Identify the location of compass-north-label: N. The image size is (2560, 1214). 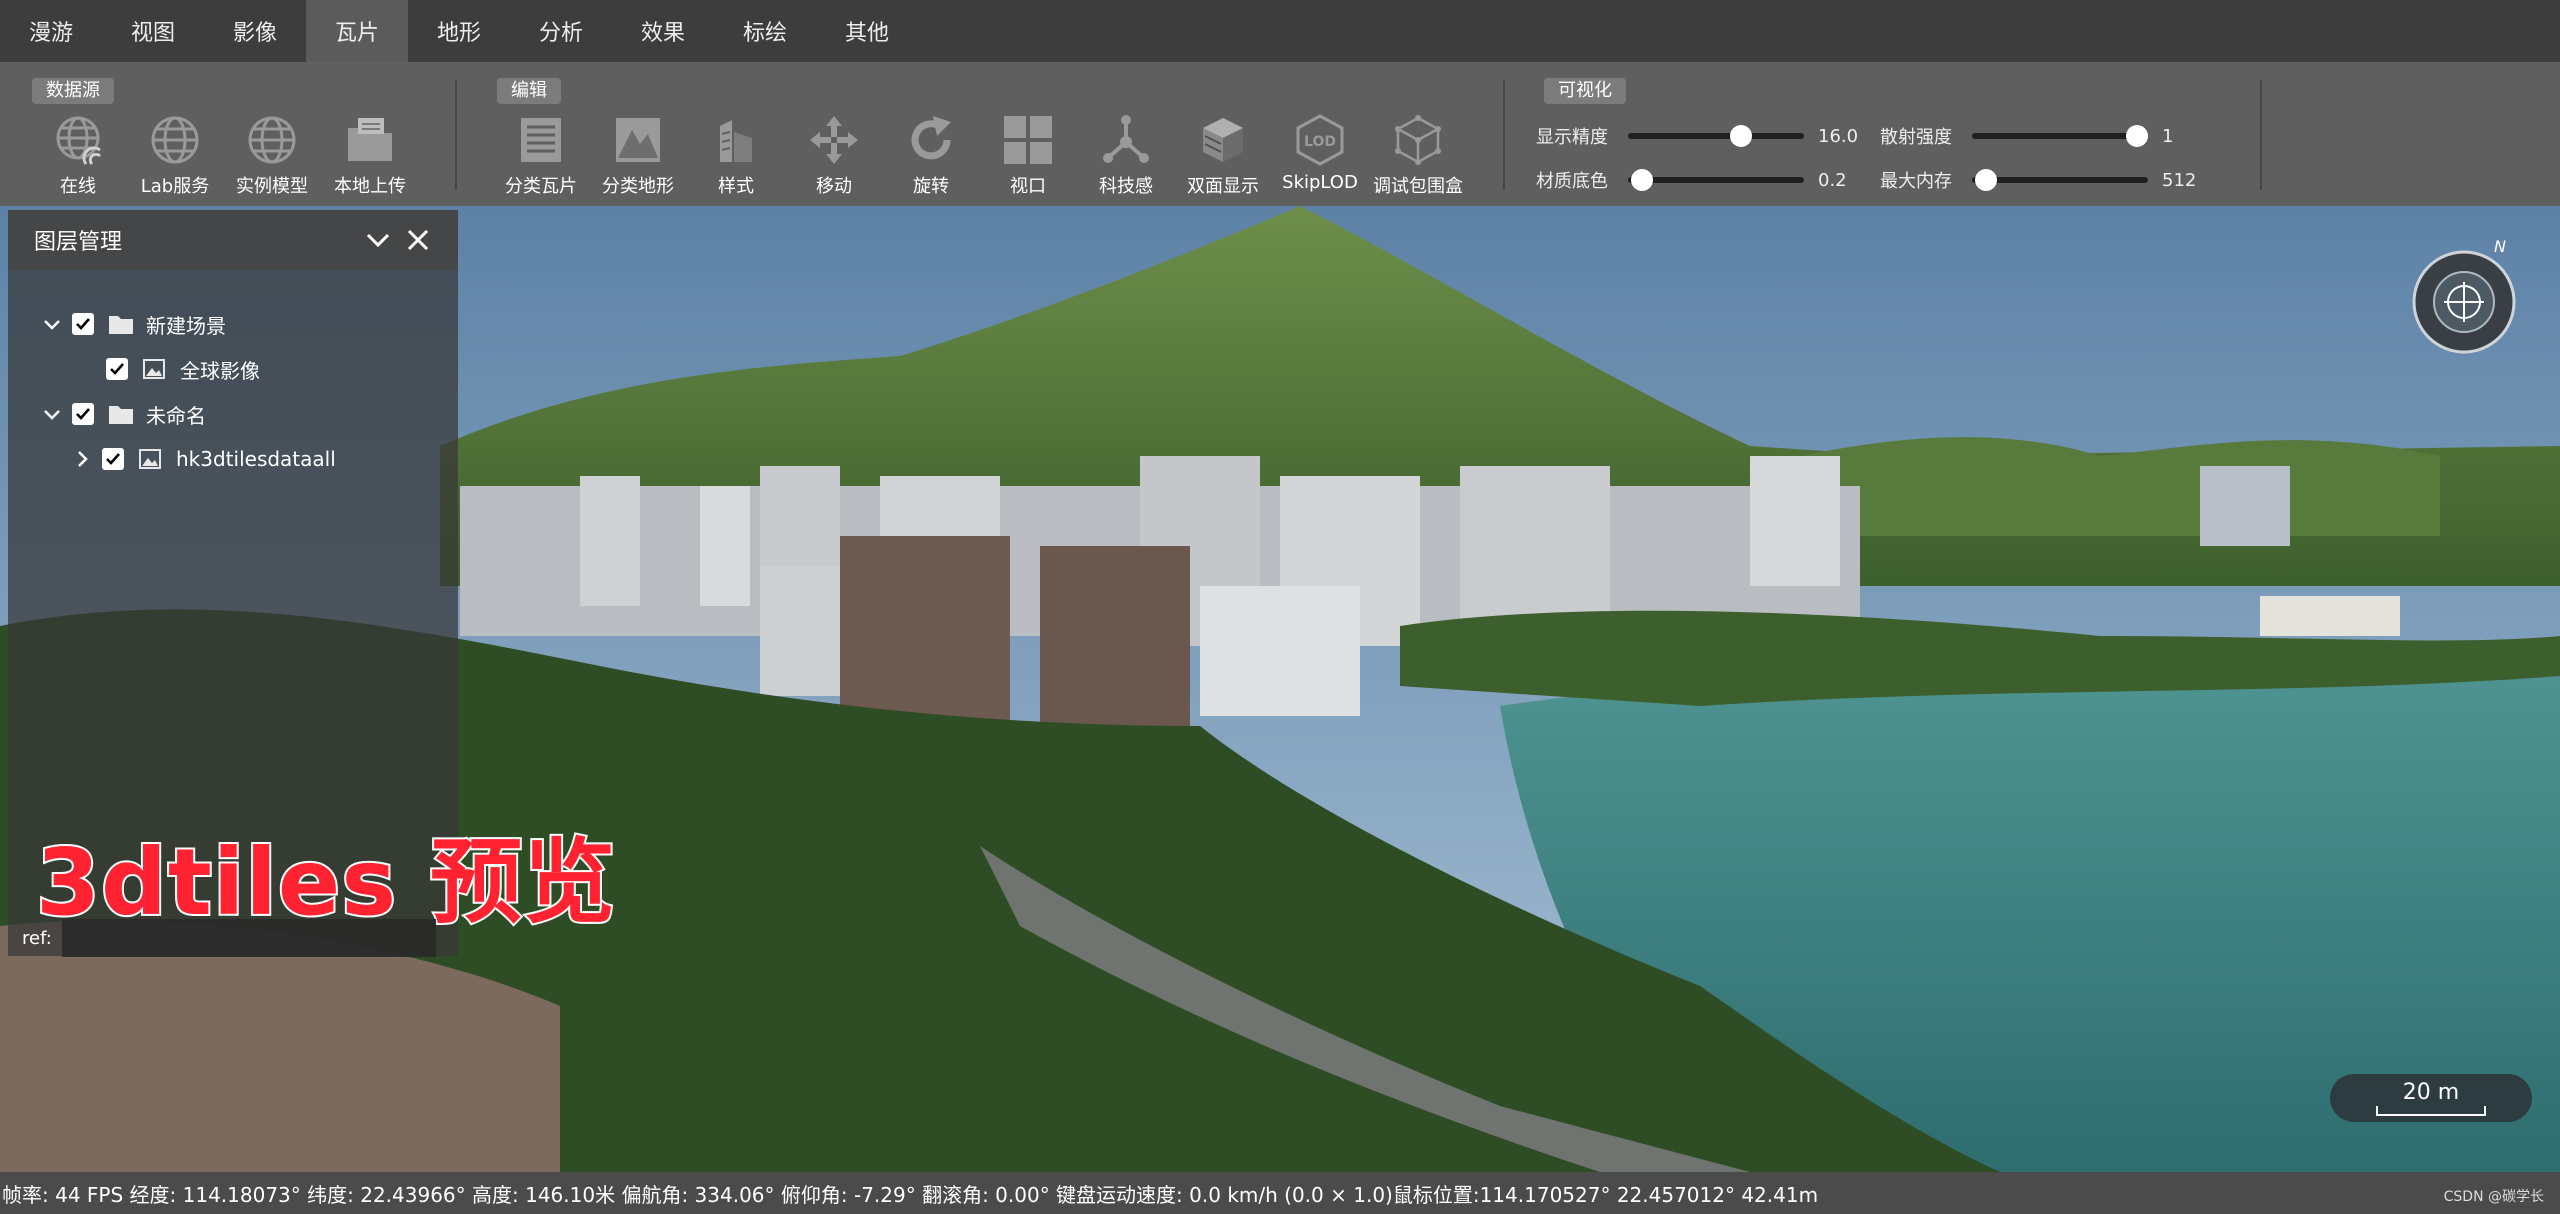
(2500, 246).